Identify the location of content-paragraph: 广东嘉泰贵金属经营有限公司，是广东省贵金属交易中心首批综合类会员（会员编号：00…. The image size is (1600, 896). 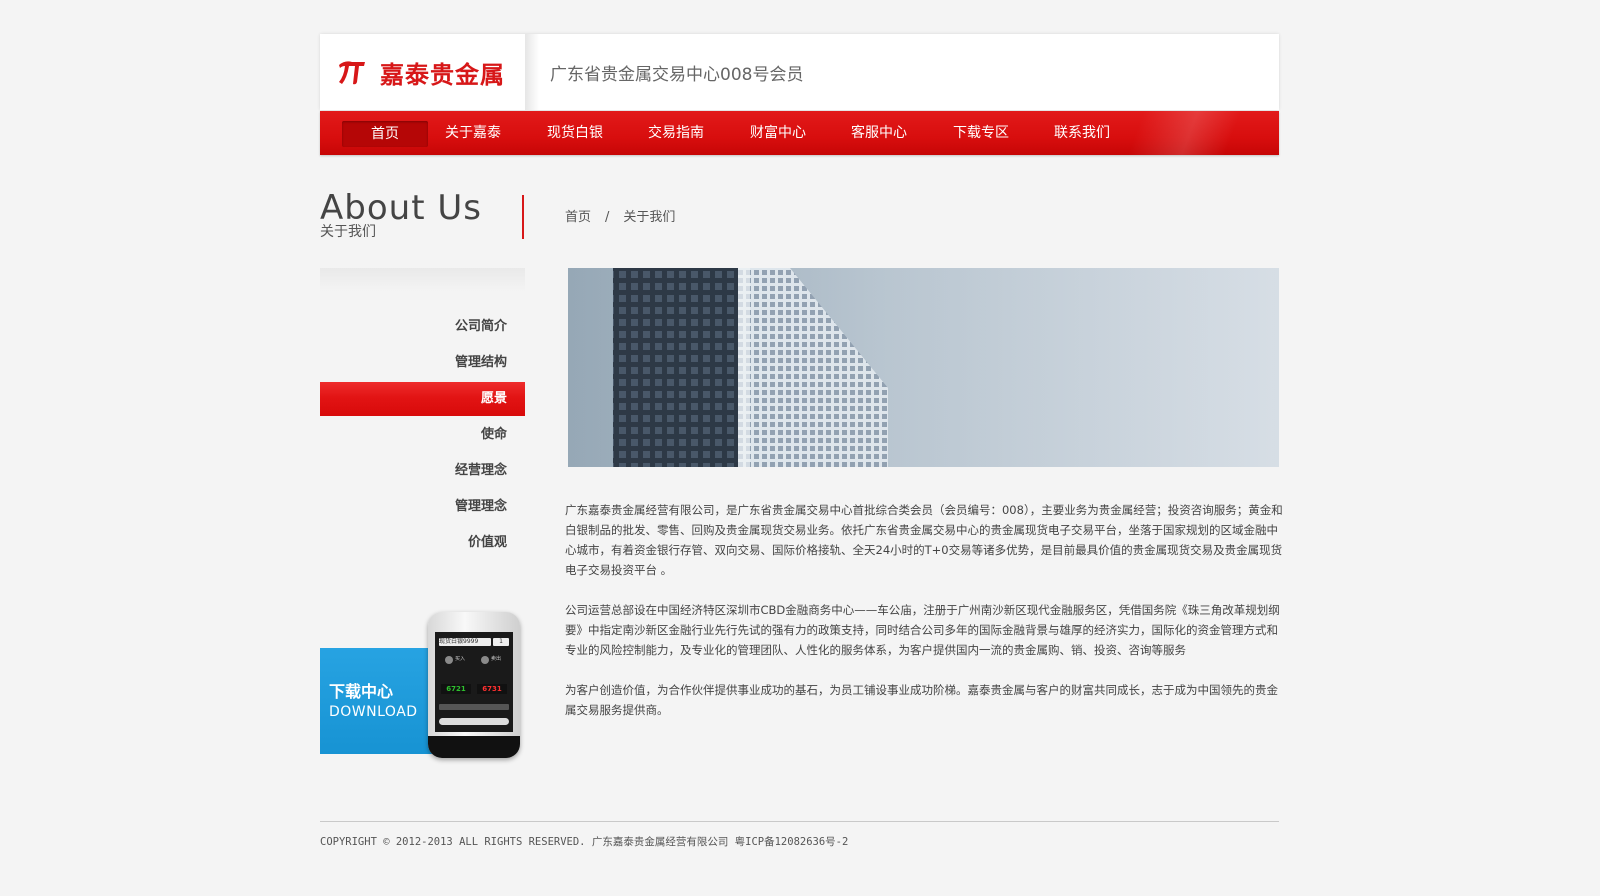
(924, 540).